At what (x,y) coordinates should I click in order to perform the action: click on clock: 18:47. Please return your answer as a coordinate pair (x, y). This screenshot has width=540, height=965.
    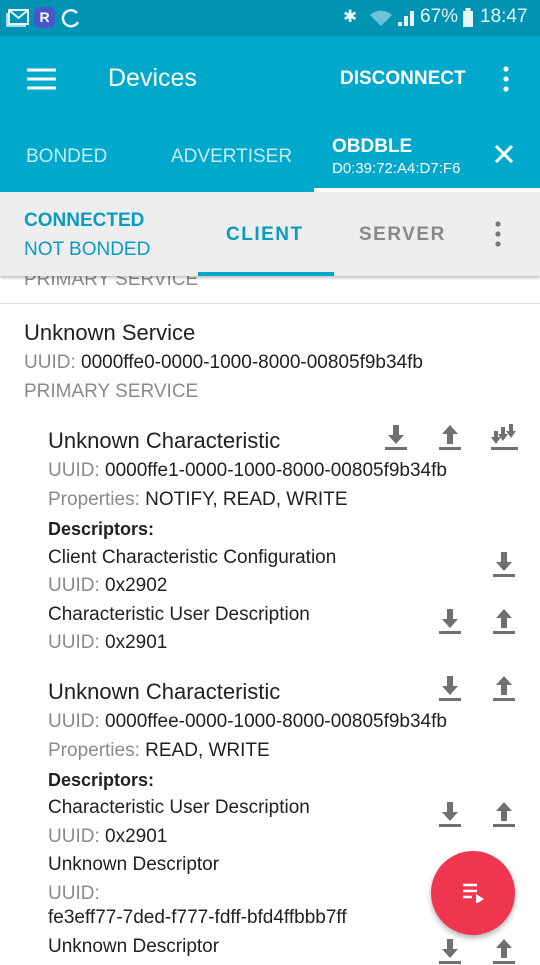
    Looking at the image, I should click on (504, 16).